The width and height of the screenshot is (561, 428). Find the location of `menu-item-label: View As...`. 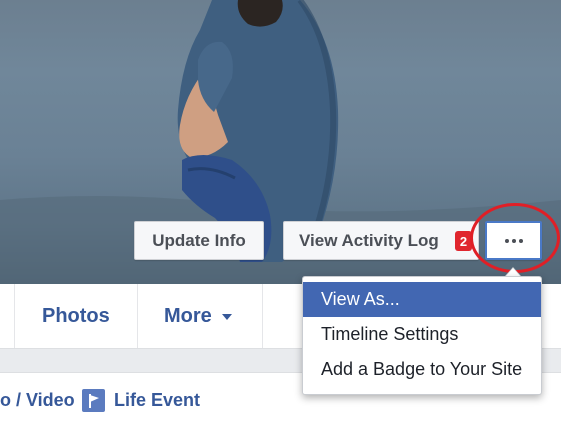

menu-item-label: View As... is located at coordinates (360, 299).